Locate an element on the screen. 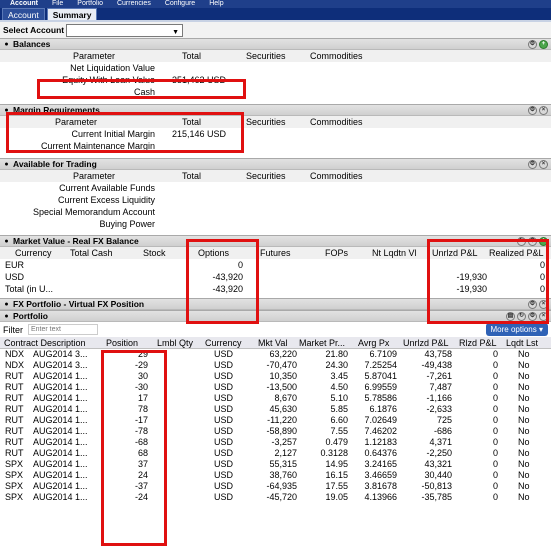 Image resolution: width=551 pixels, height=557 pixels. market-price-cell: 0.3128 is located at coordinates (334, 453).